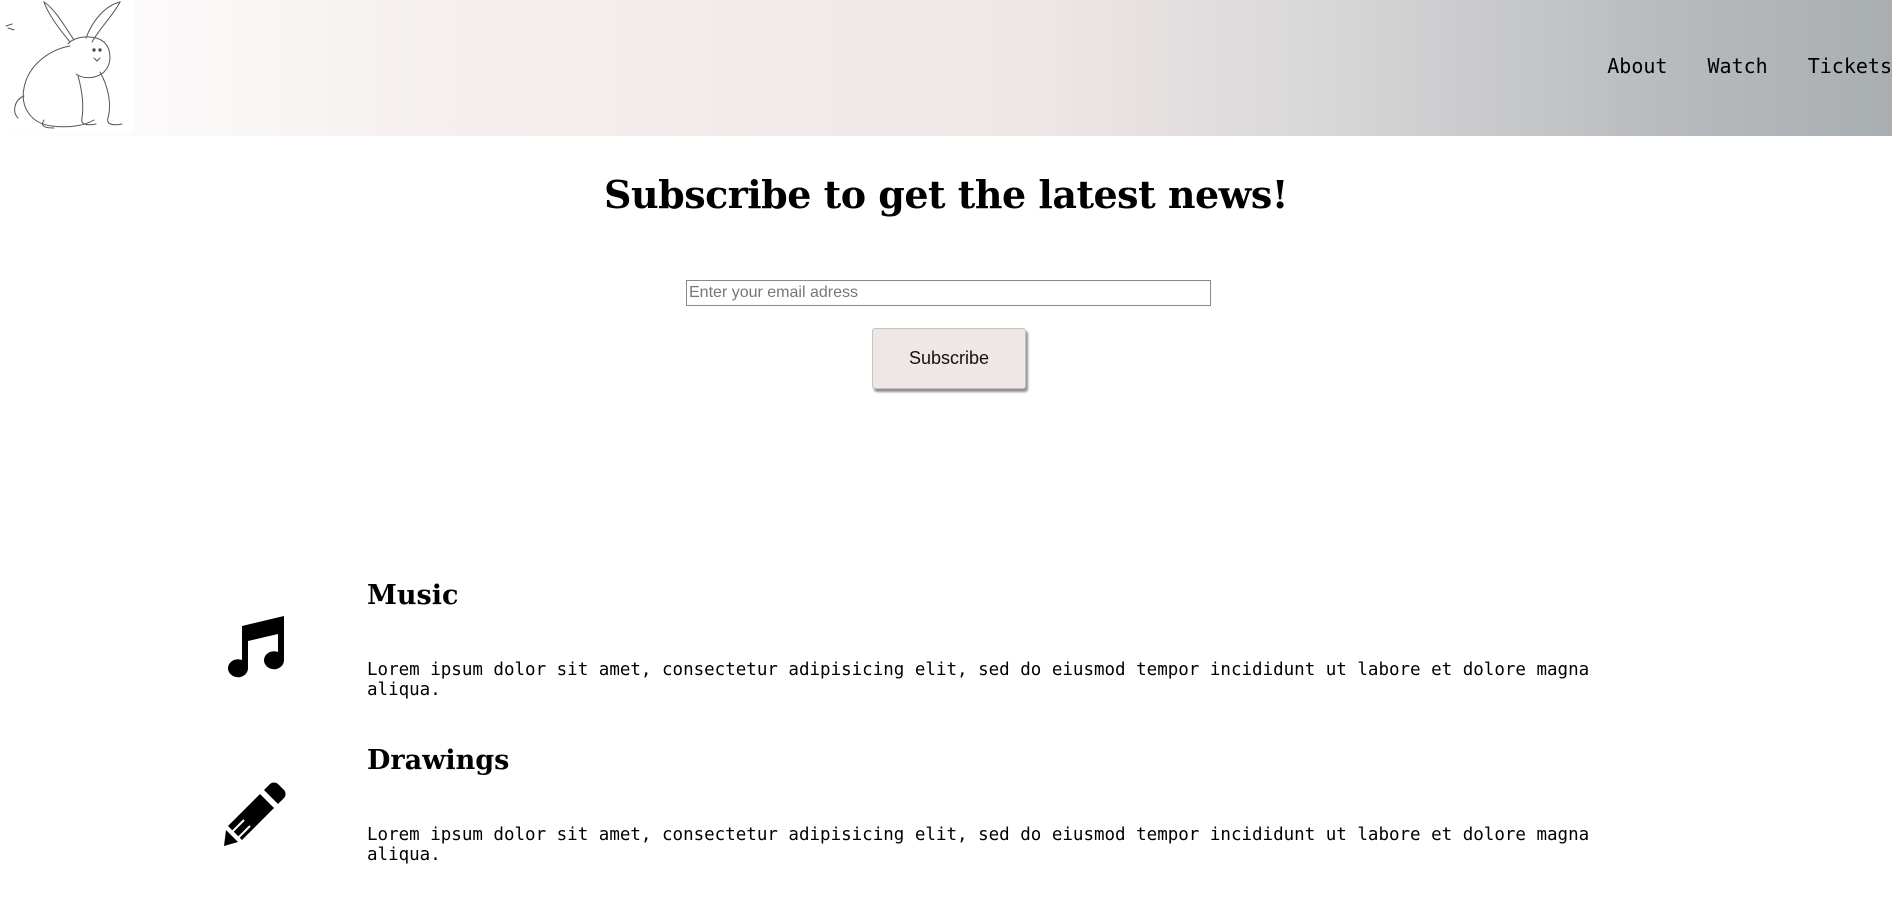  Describe the element at coordinates (946, 194) in the screenshot. I see `subscribe-title: Subscribe to get the latest news!` at that location.